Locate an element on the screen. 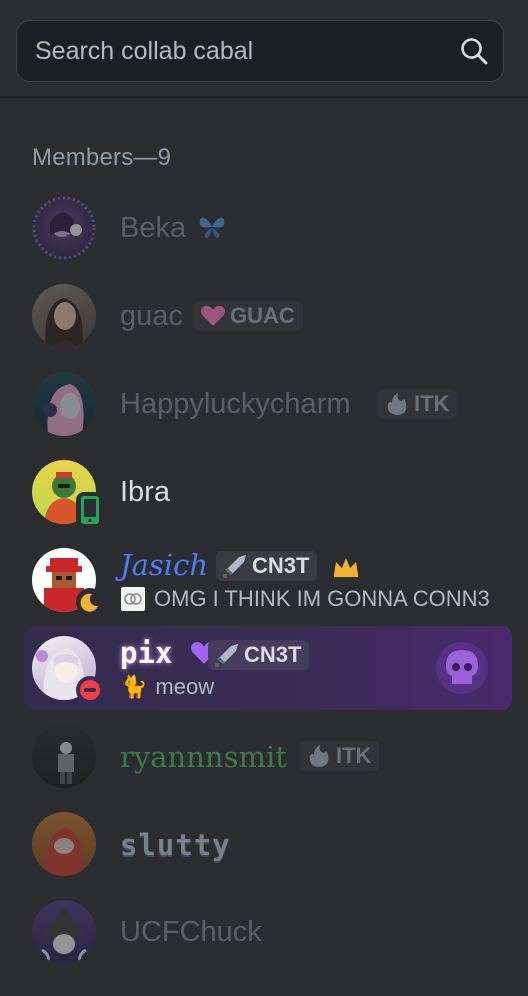 The height and width of the screenshot is (996, 528). member-row-slutty: slutty is located at coordinates (268, 844).